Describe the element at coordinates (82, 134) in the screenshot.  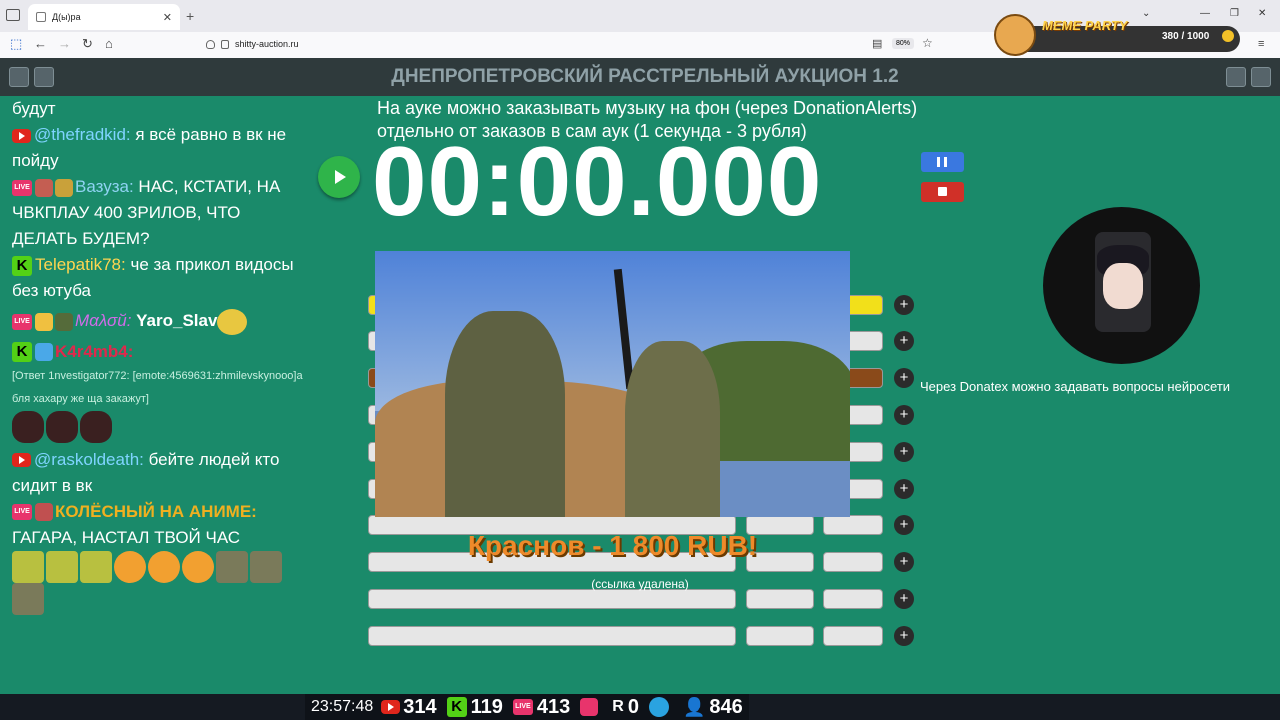
I see `chat-username: @thefradkid:` at that location.